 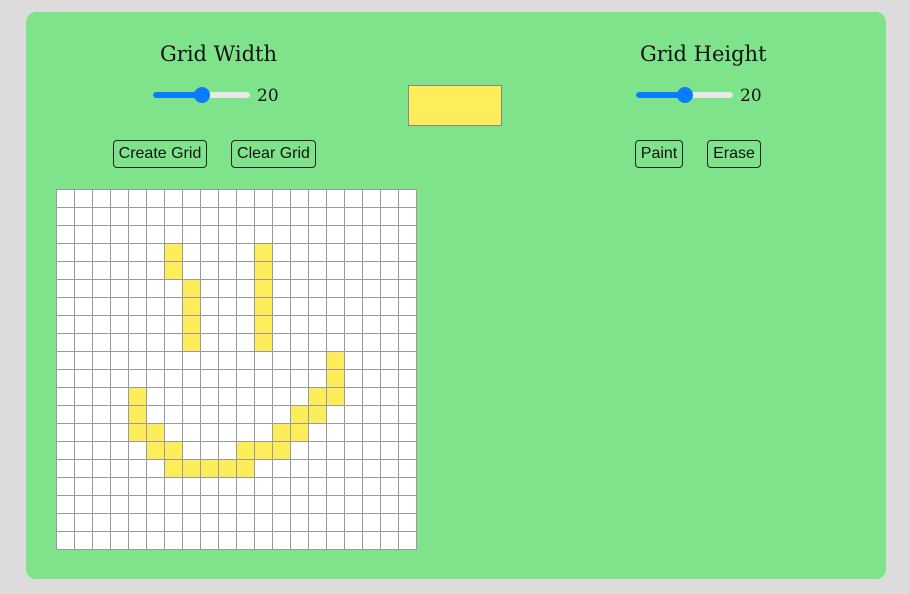 What do you see at coordinates (455, 105) in the screenshot?
I see `color-picker` at bounding box center [455, 105].